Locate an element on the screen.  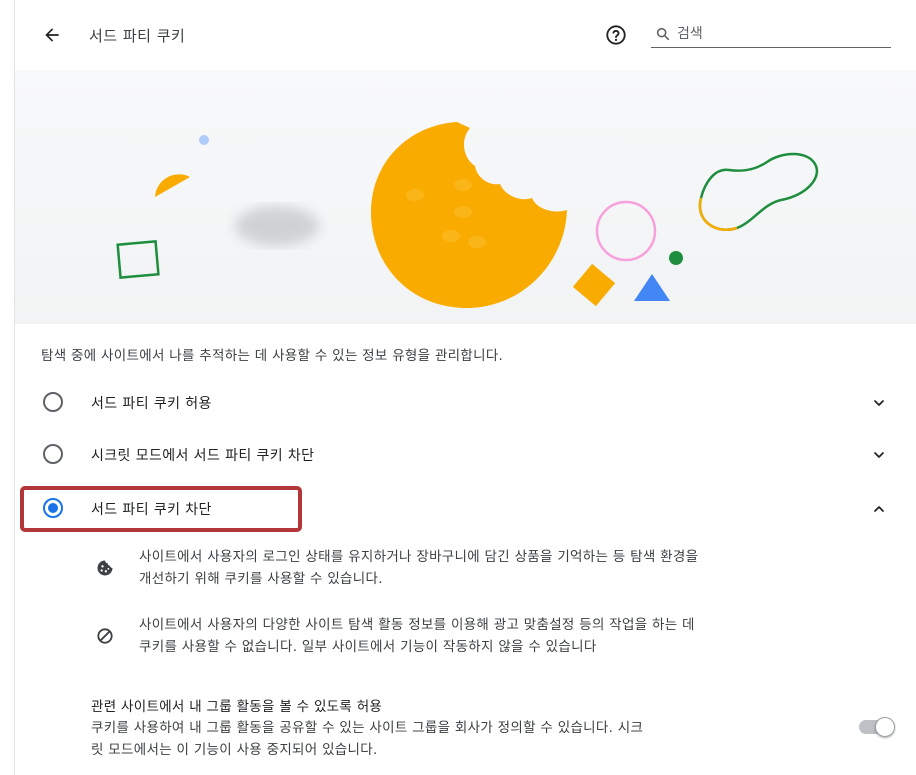
search-icon is located at coordinates (663, 34).